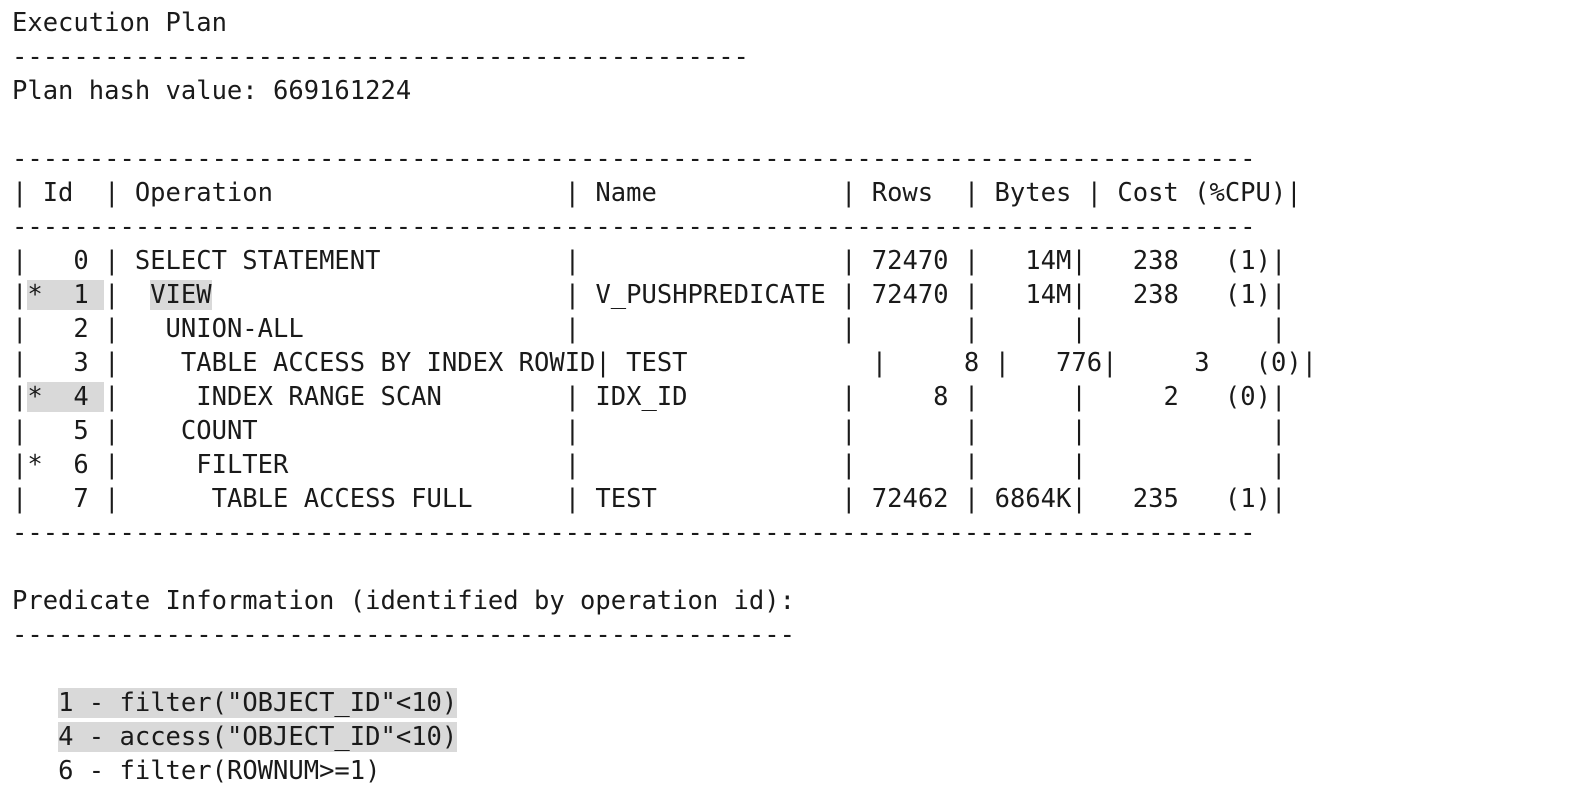  I want to click on row-4-rows: 8, so click(910, 397).